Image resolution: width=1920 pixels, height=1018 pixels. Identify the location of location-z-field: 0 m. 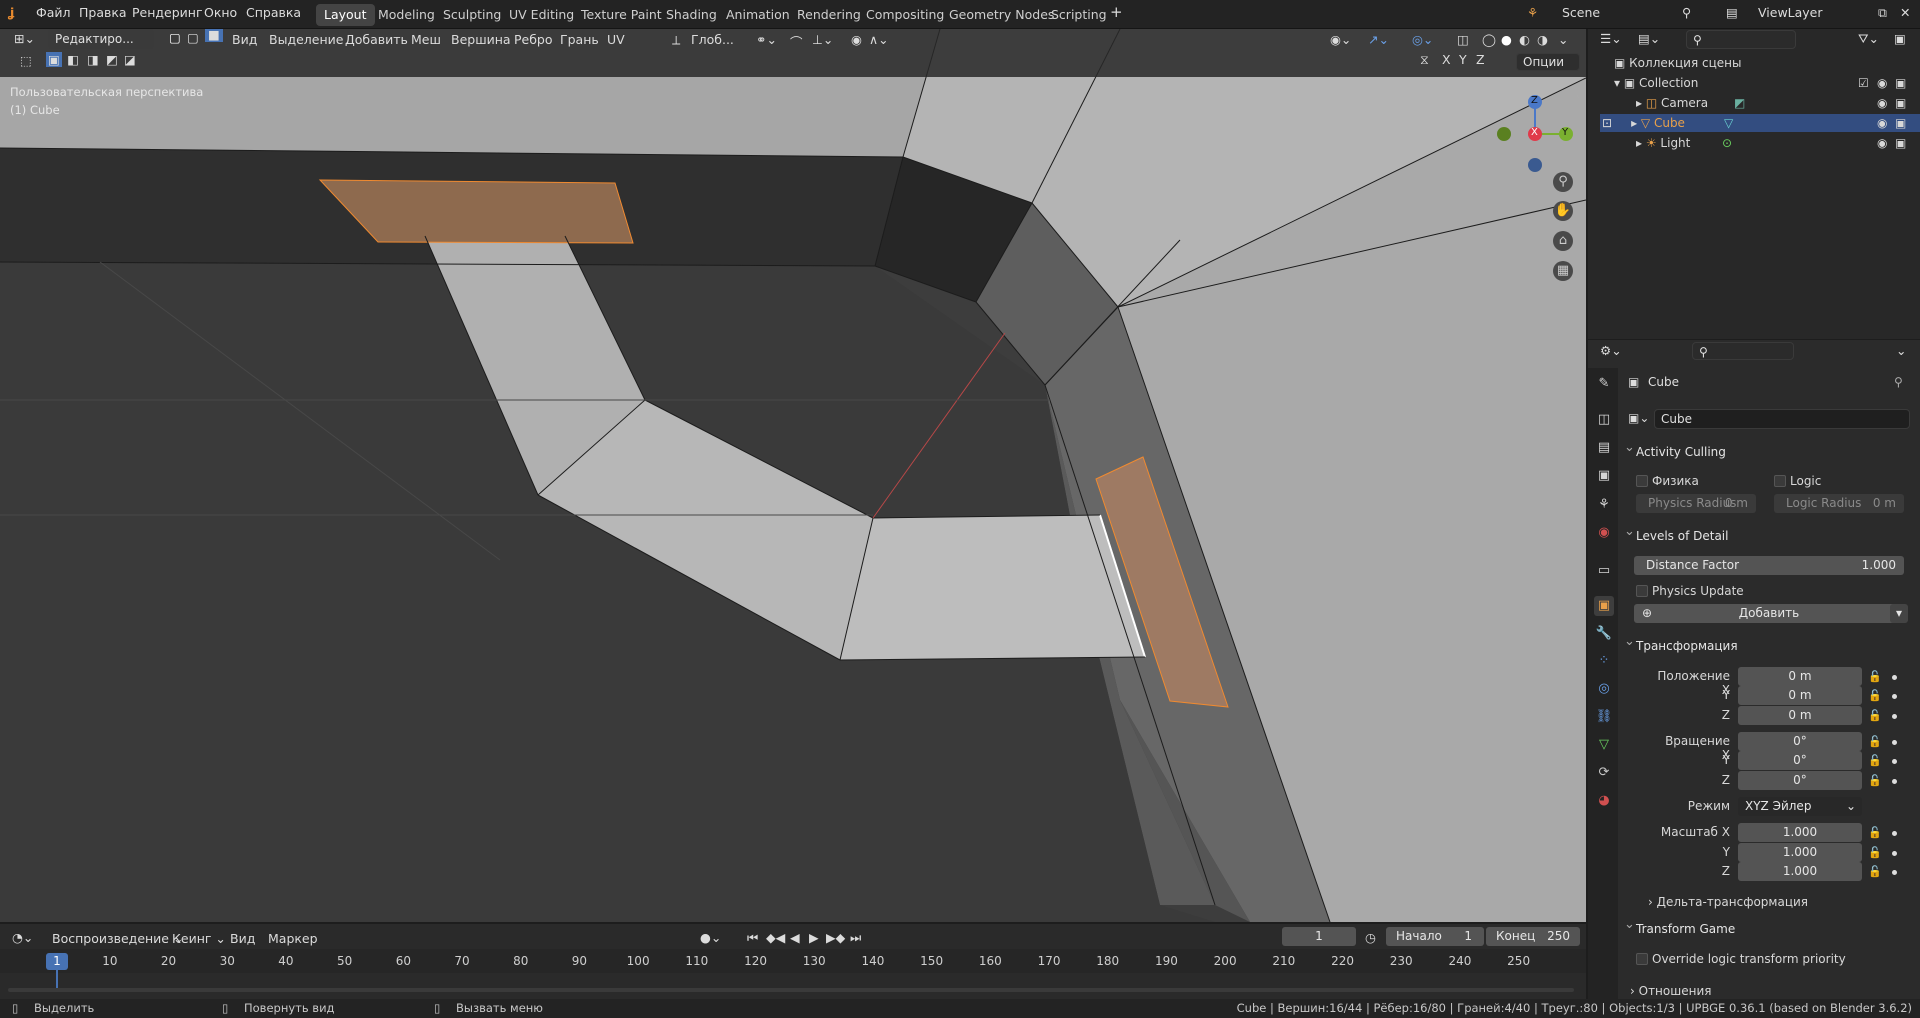
(1800, 715).